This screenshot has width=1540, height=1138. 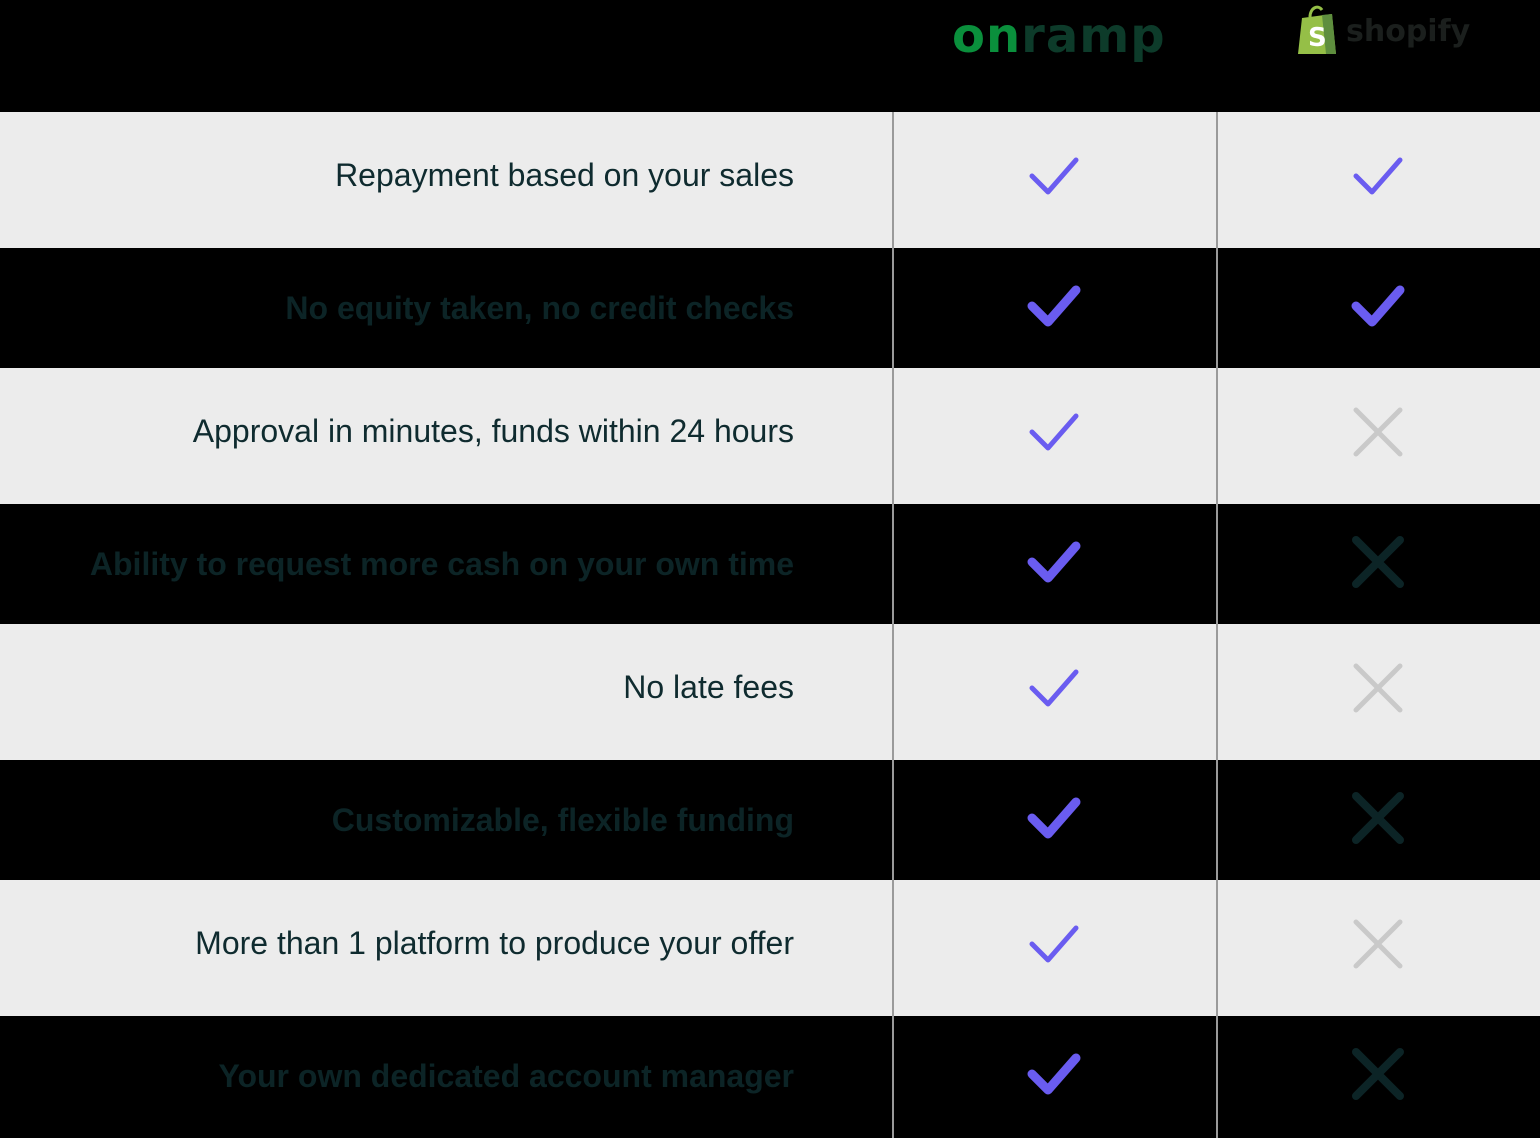 I want to click on table-row: No late fees, so click(x=770, y=692).